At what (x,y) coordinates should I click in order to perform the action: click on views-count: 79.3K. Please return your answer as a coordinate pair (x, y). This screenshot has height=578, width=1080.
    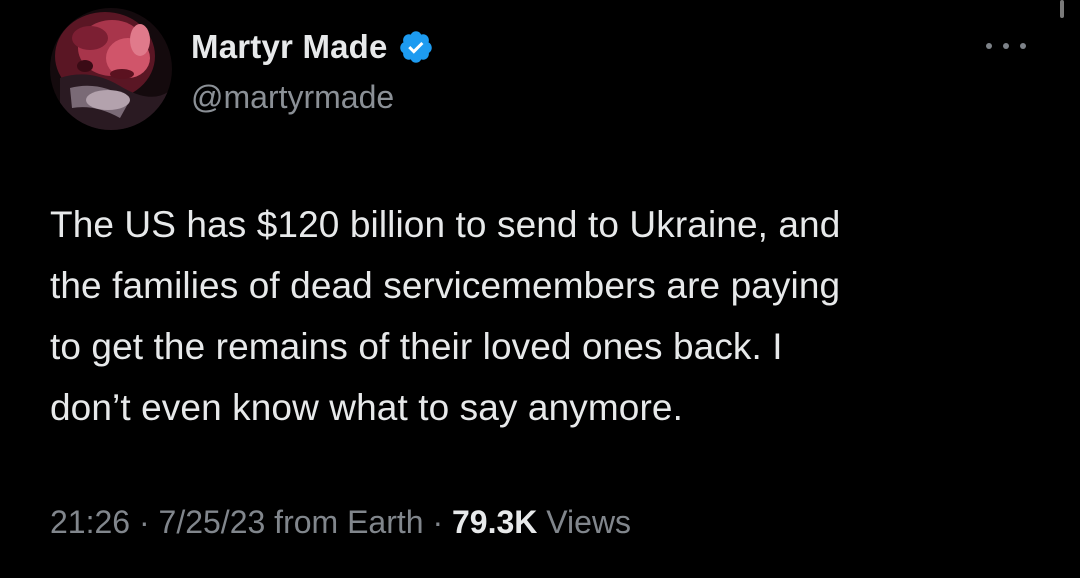
    Looking at the image, I should click on (494, 522).